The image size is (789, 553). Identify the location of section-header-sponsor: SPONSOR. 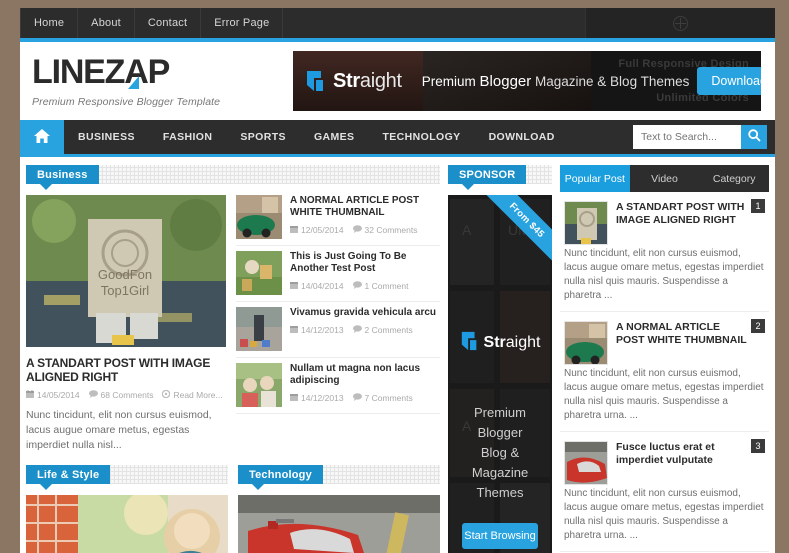
(500, 177).